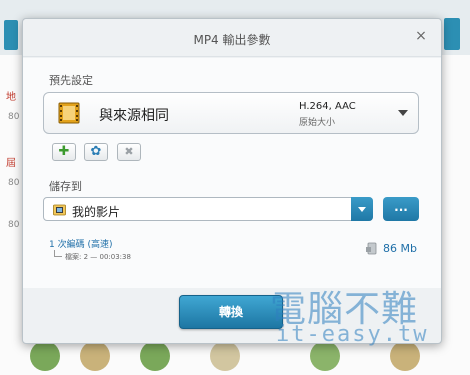 The width and height of the screenshot is (470, 375). I want to click on background-thumbnails, so click(235, 356).